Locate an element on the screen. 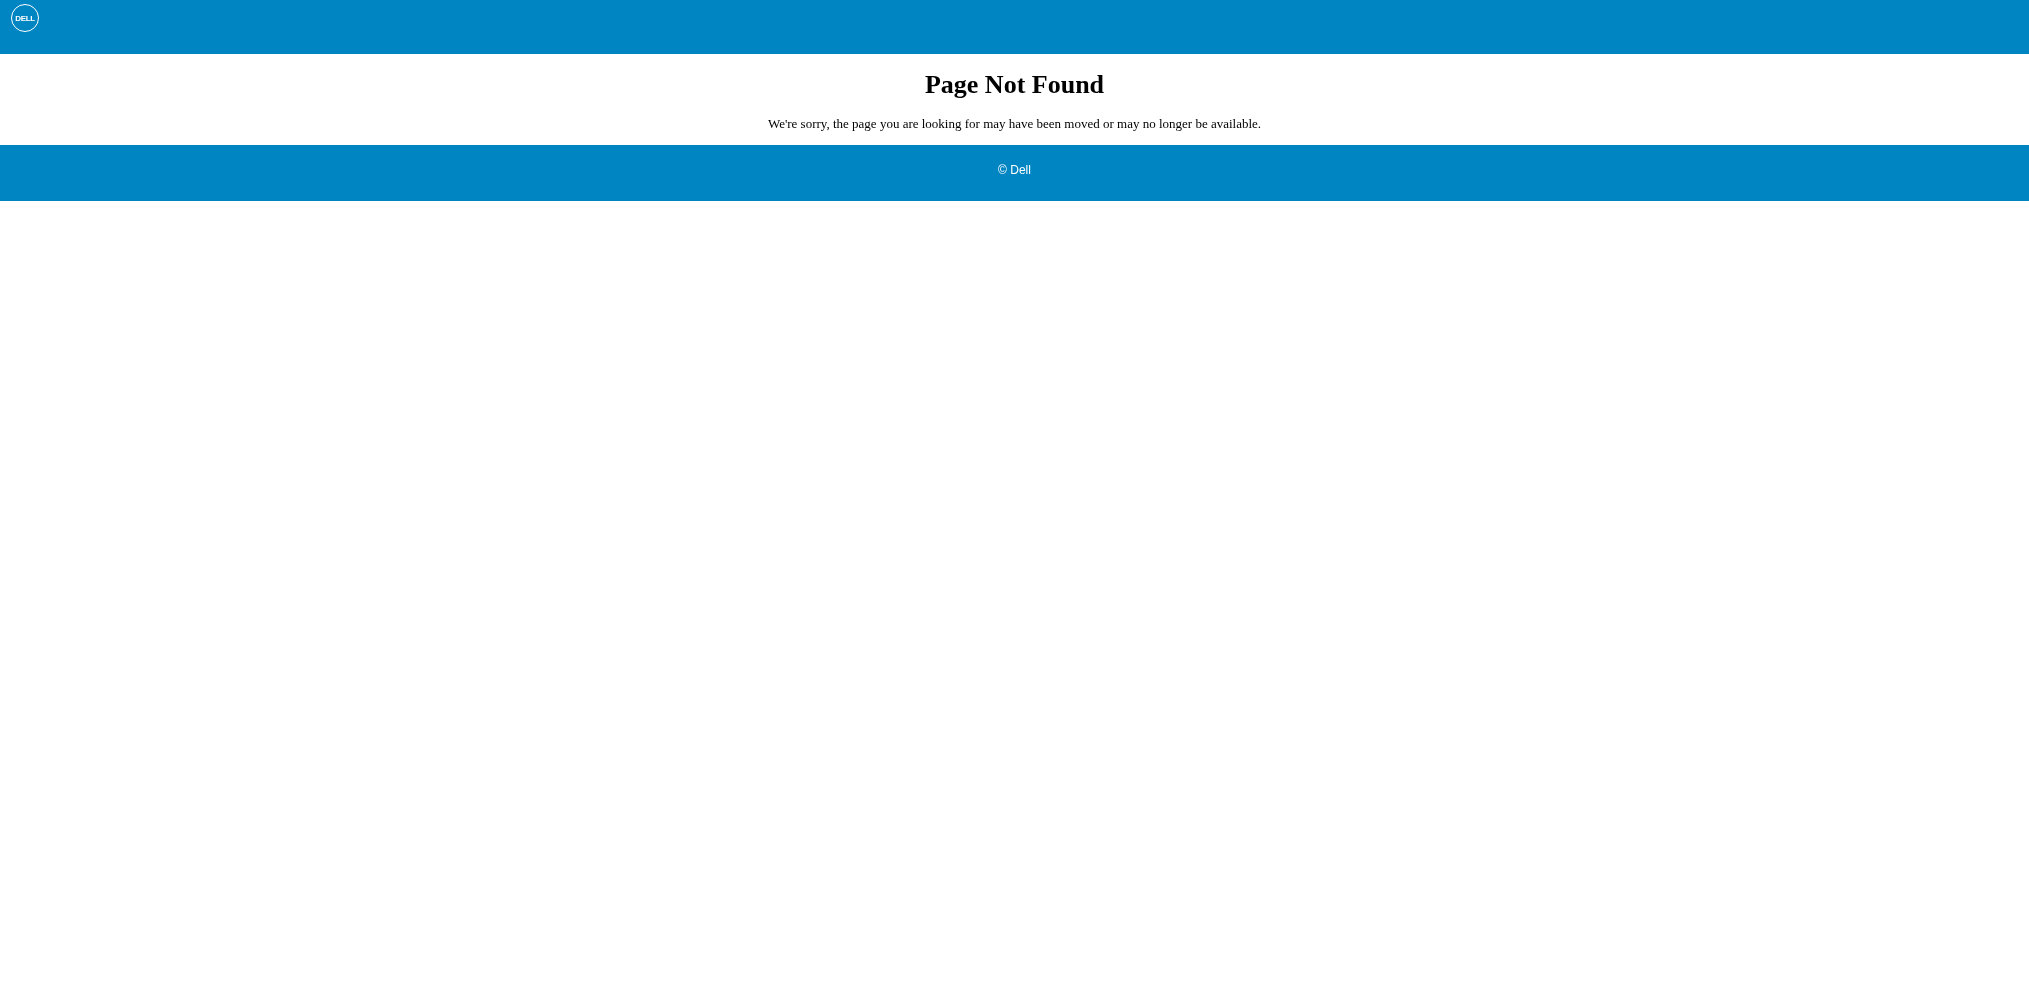 This screenshot has width=2029, height=985. error-message: We're sorry, the page you are looking for may have been moved or may no longer be available. is located at coordinates (1014, 124).